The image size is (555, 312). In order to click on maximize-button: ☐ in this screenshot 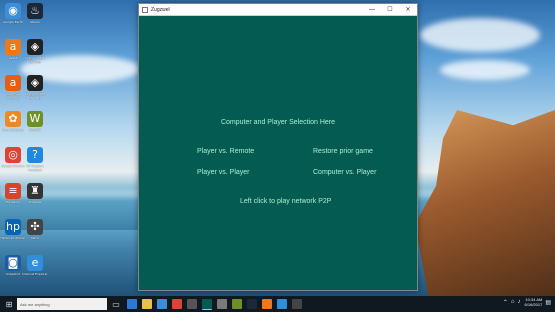, I will do `click(390, 9)`.